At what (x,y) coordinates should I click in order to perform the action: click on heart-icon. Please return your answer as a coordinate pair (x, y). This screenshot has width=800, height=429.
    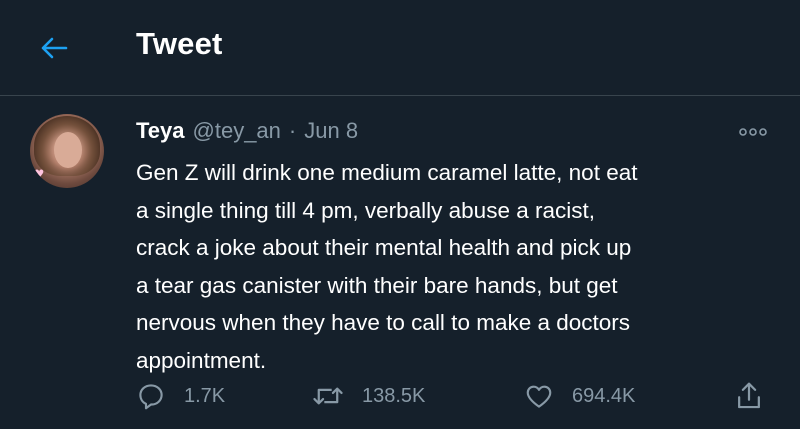
    Looking at the image, I should click on (539, 396).